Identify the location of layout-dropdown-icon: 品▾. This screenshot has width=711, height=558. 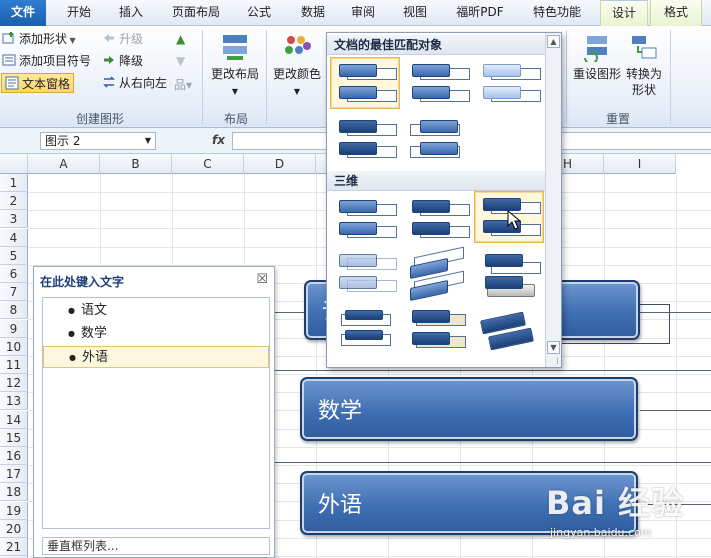
(183, 84).